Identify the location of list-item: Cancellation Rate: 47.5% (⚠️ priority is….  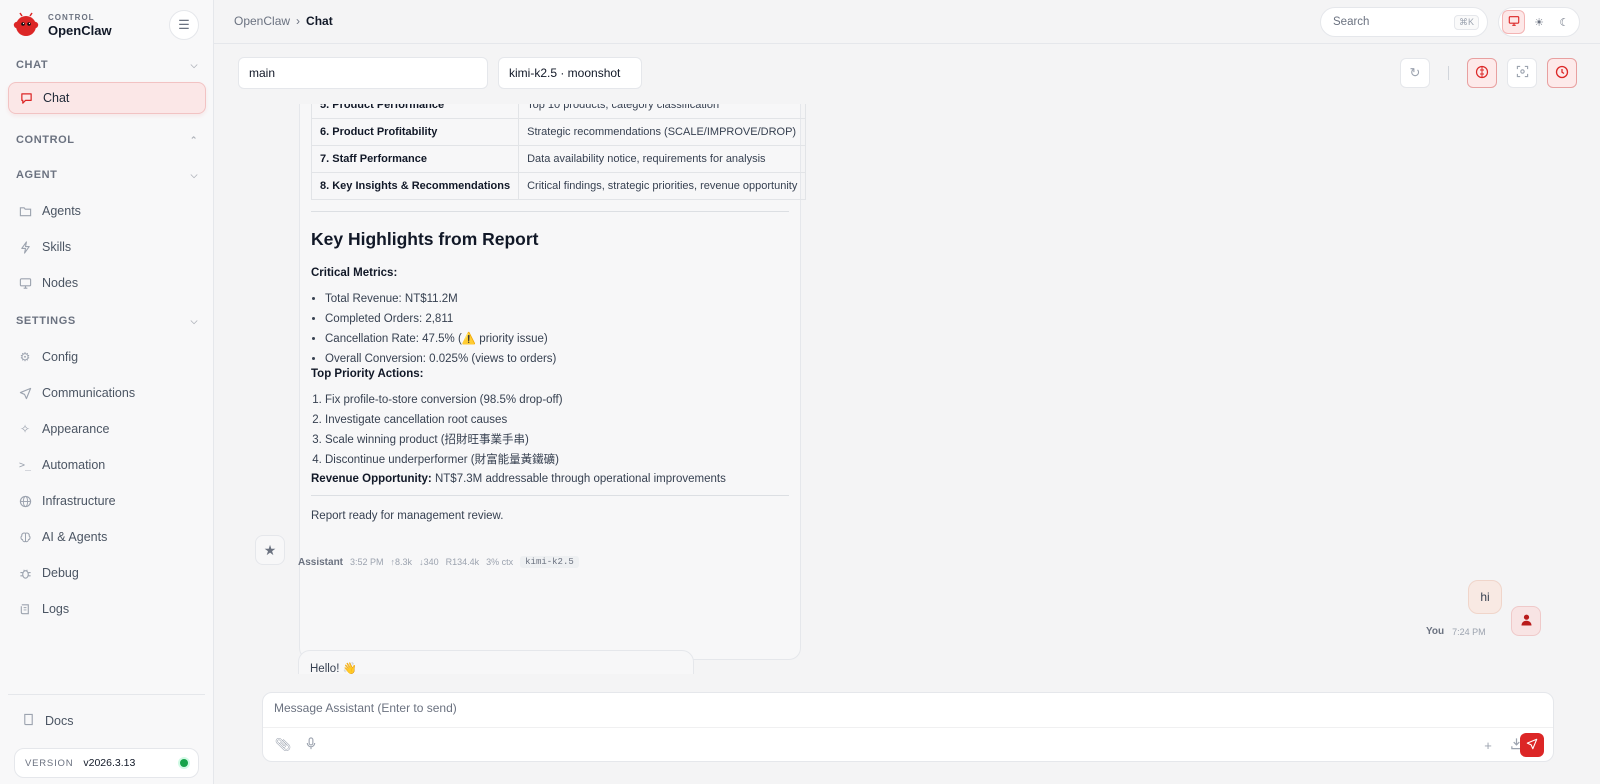
(557, 341).